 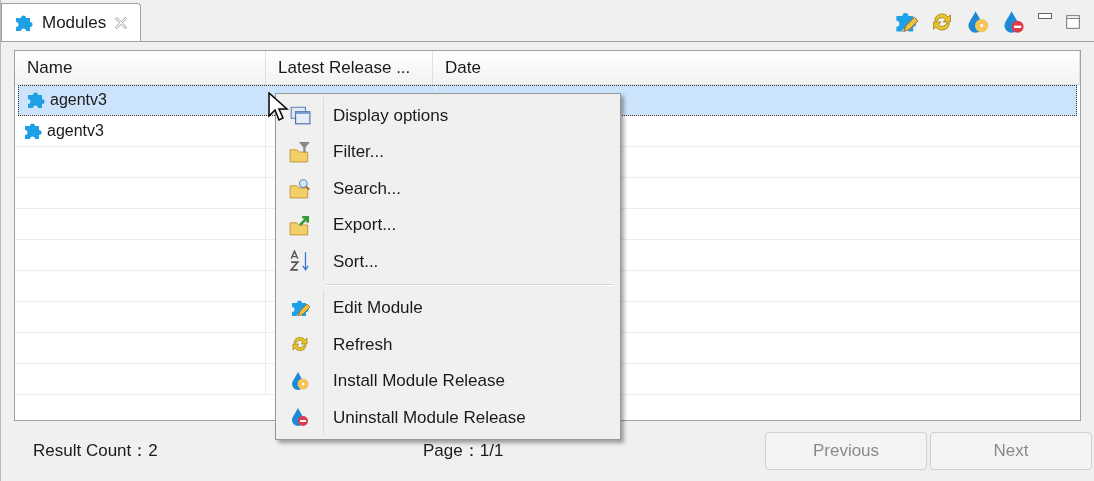 I want to click on page-indicator: Page：1/1, so click(x=463, y=451).